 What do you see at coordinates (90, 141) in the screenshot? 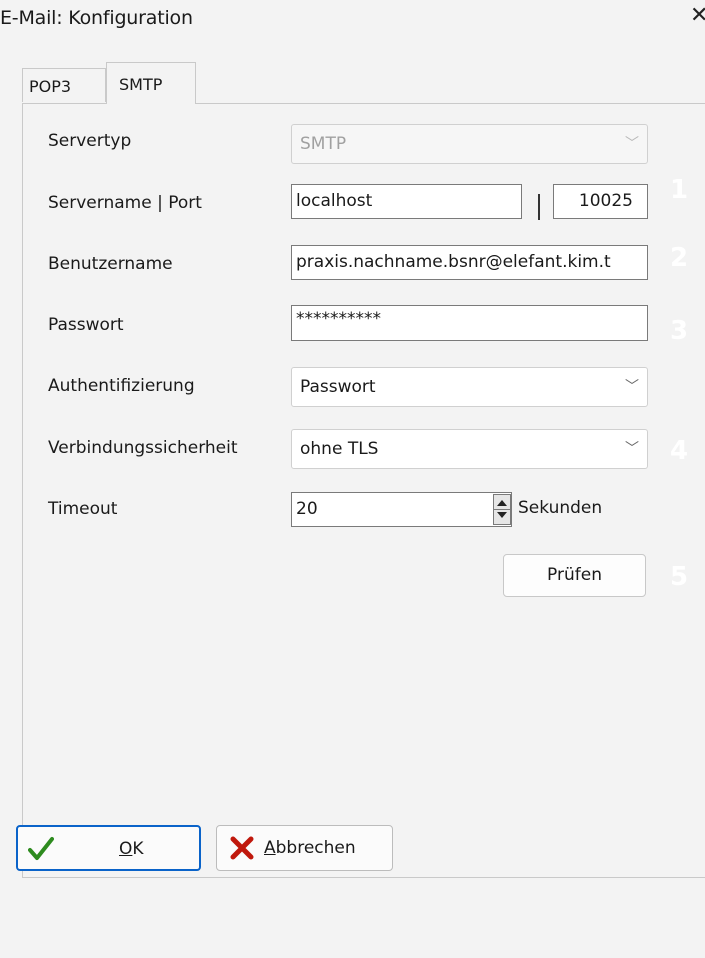
I see `servertyp-label: Servertyp` at bounding box center [90, 141].